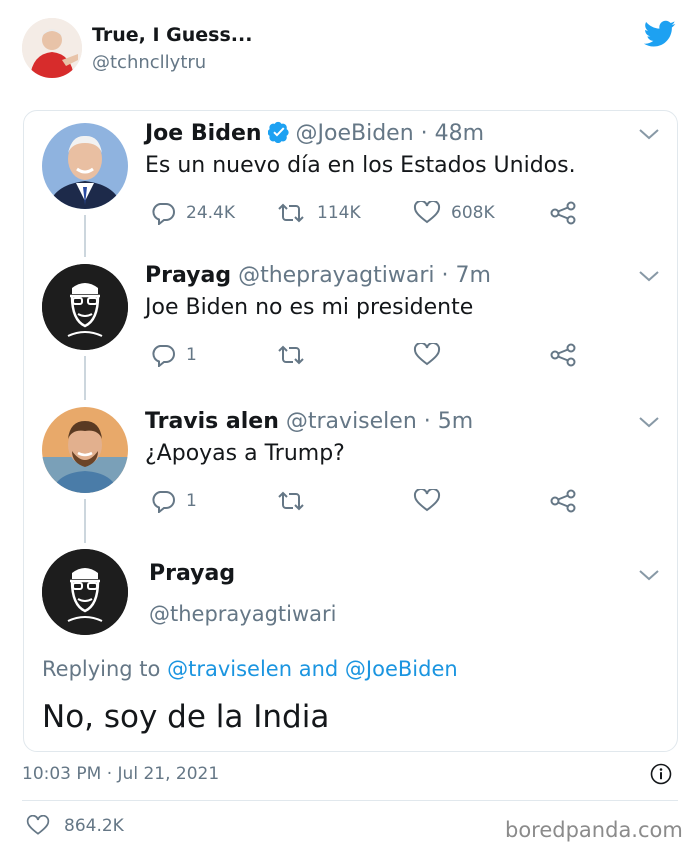  I want to click on likes-button: 864.2K, so click(75, 826).